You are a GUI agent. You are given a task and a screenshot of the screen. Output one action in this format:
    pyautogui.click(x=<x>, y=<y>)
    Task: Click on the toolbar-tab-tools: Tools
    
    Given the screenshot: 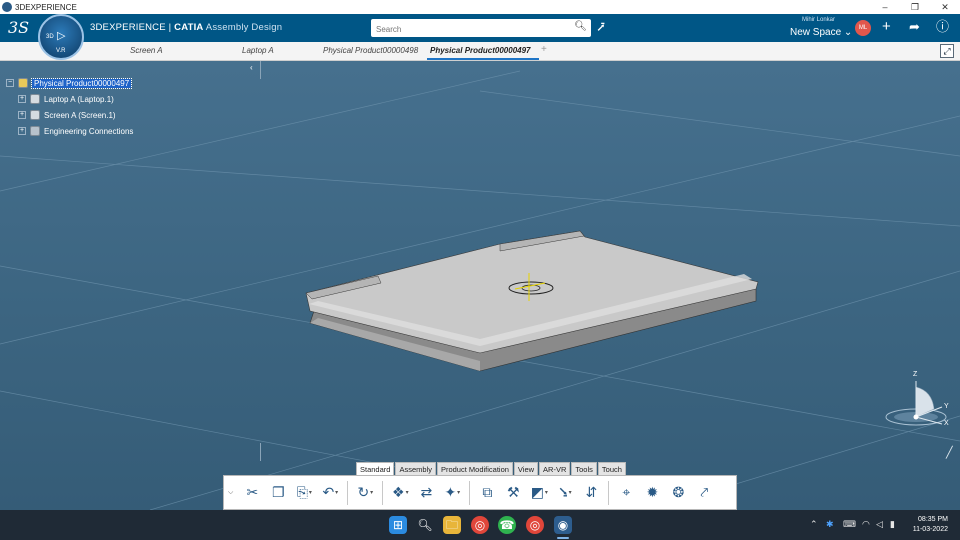 What is the action you would take?
    pyautogui.click(x=584, y=468)
    